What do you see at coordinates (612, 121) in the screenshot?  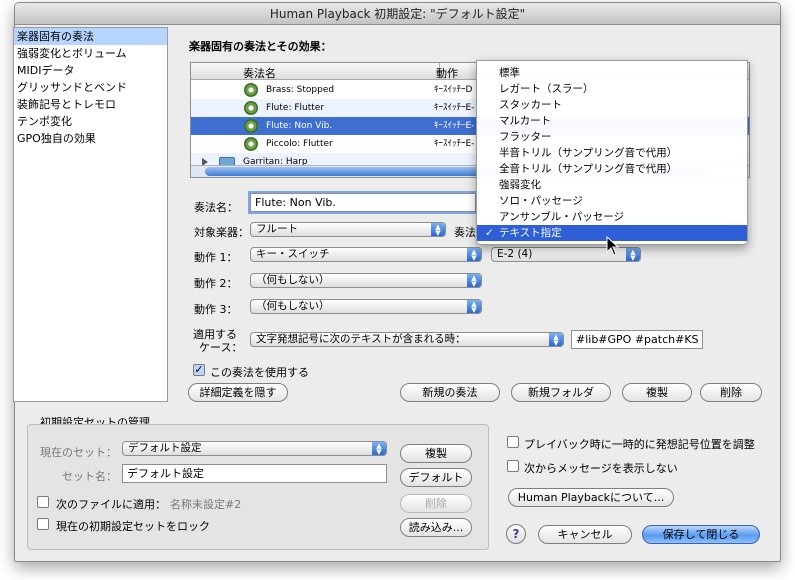 I see `menu-item-marcato: マルカート` at bounding box center [612, 121].